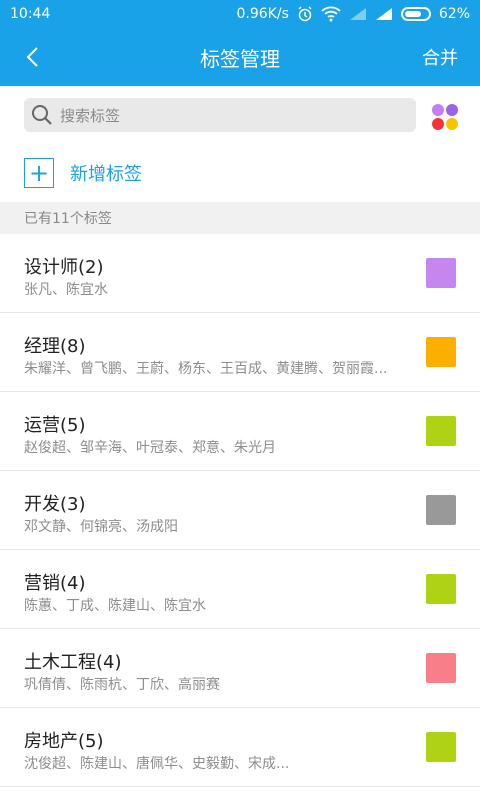 This screenshot has height=800, width=480. Describe the element at coordinates (240, 431) in the screenshot. I see `tag-item-operations: 运营(5) 赵俊超、邹辛海、叶冠泰、郑意、朱光月` at that location.